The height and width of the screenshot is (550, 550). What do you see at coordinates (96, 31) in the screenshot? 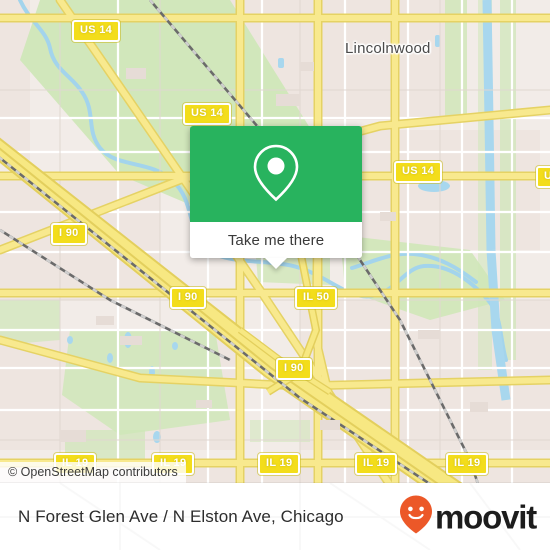
I see `road-shield-us14-1: US 14` at bounding box center [96, 31].